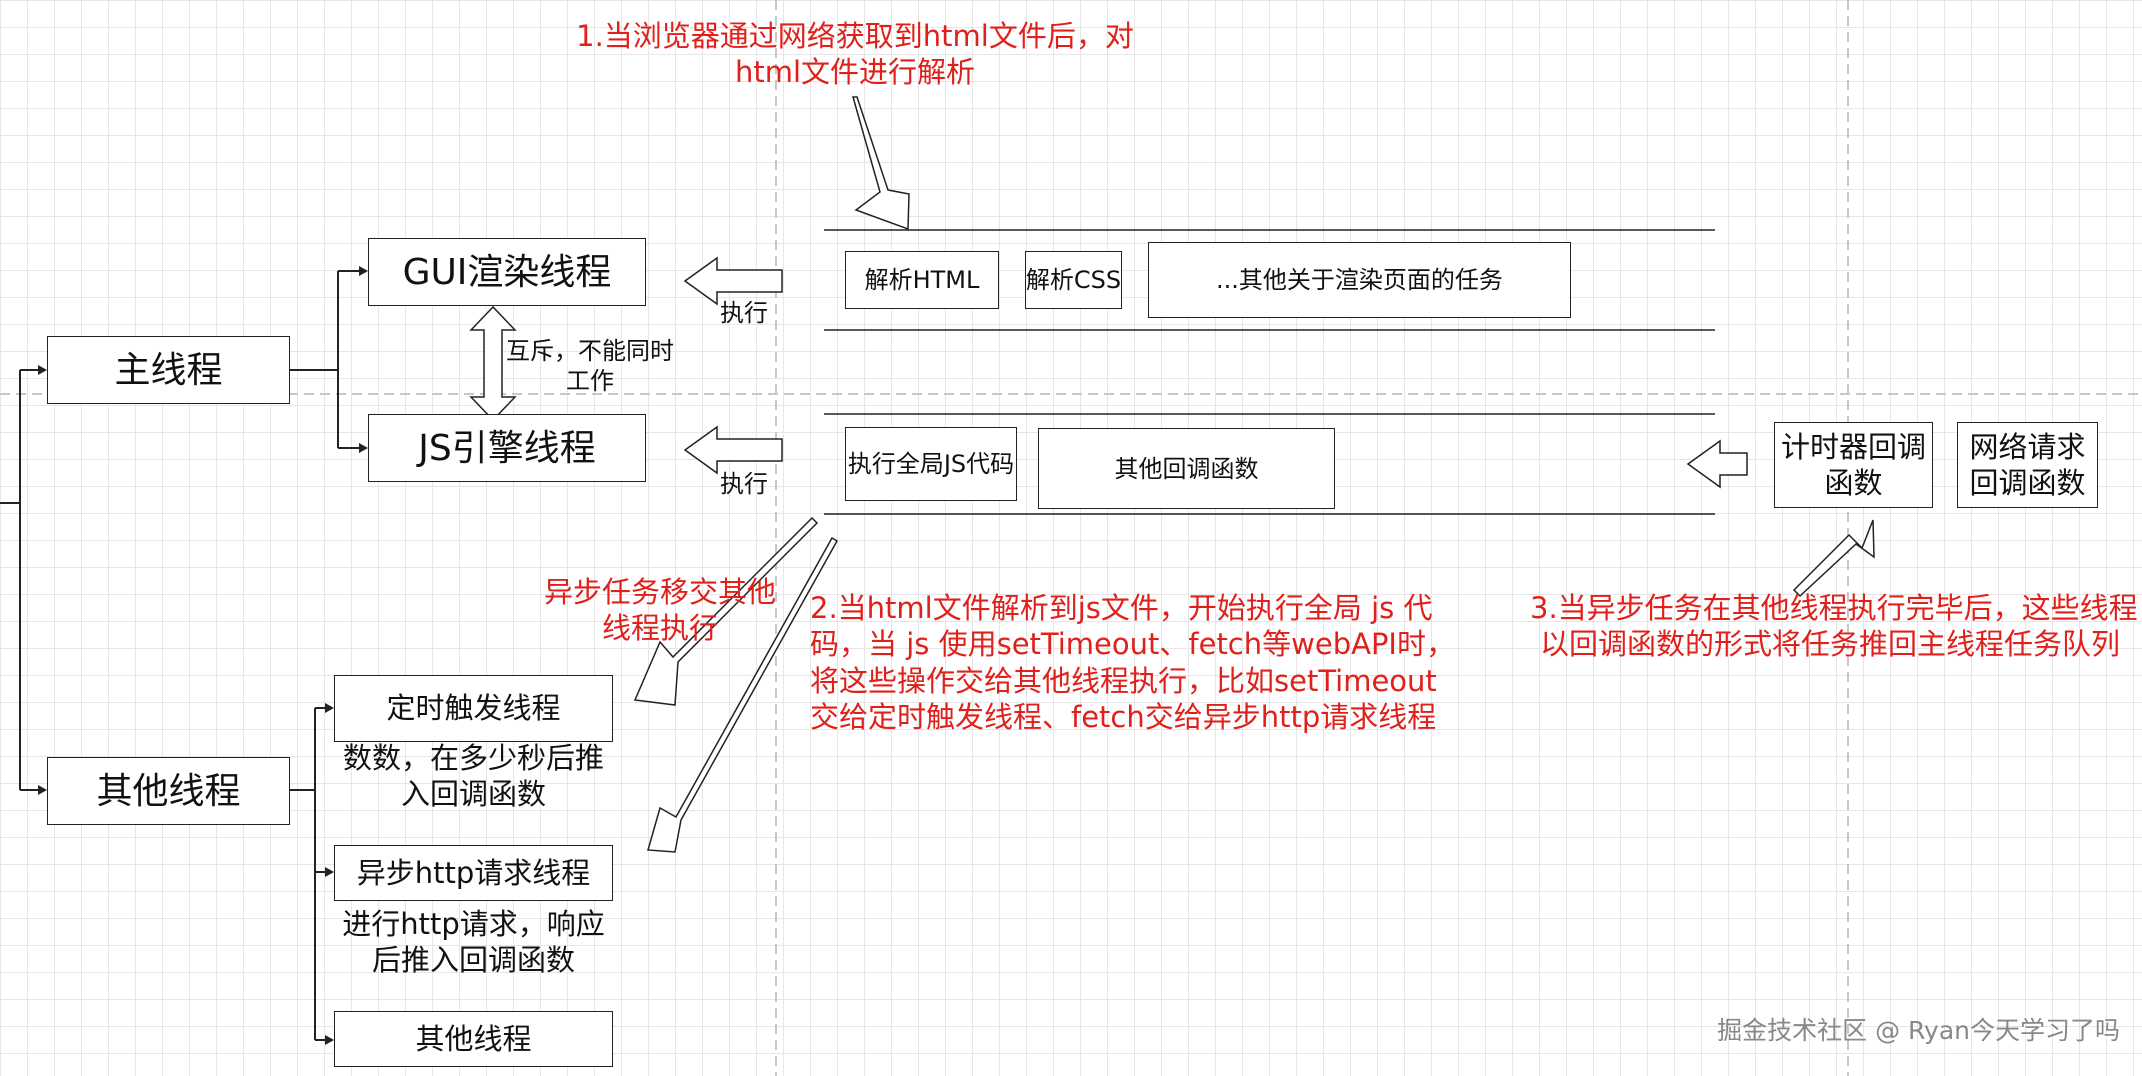 The image size is (2142, 1076). What do you see at coordinates (855, 54) in the screenshot?
I see `step1-note: 1.当浏览器通过网络获取到html文件后，对 html文件进行解析` at bounding box center [855, 54].